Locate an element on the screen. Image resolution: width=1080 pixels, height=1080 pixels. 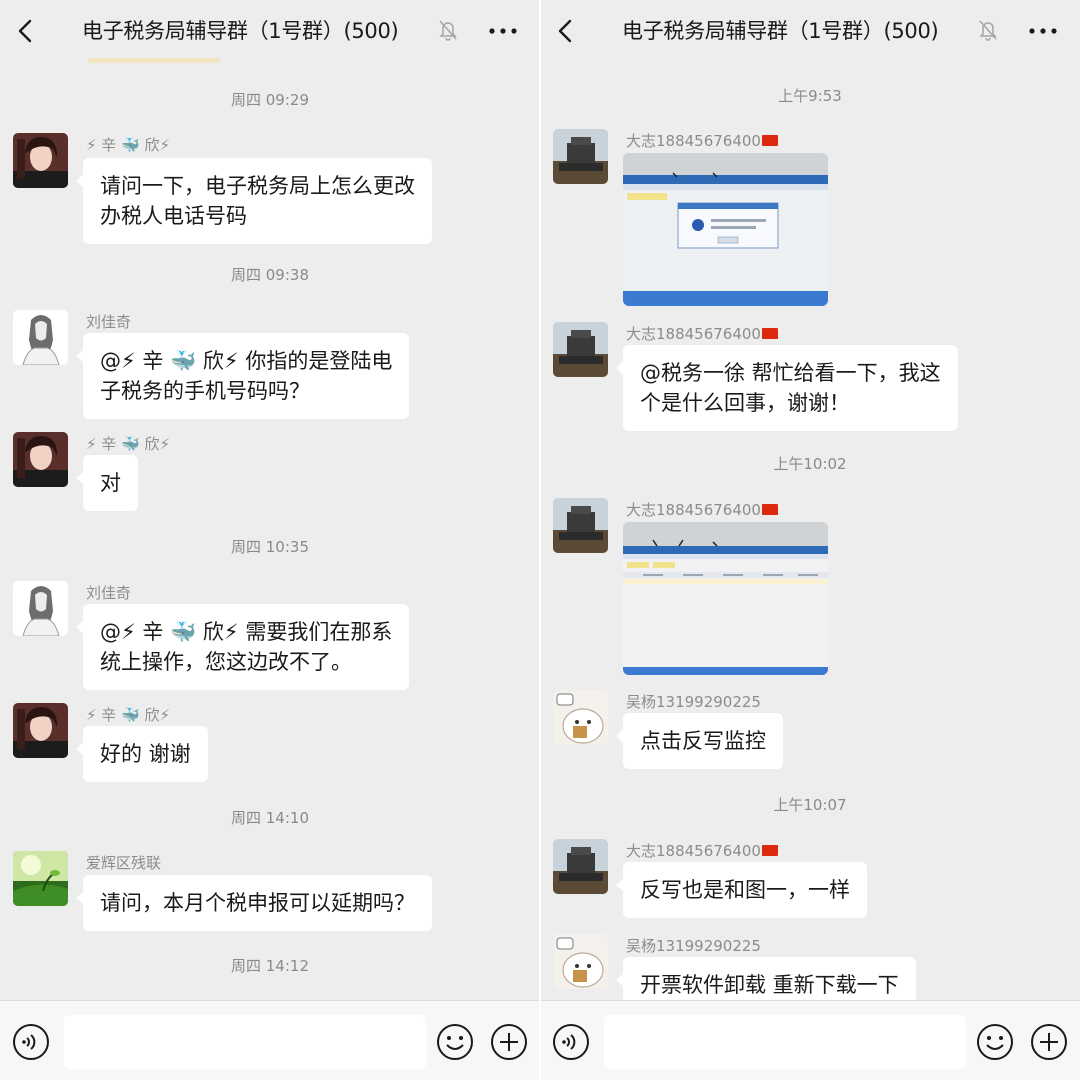
message-bubble: 反写也是和图一，一样 is located at coordinates (741, 890).